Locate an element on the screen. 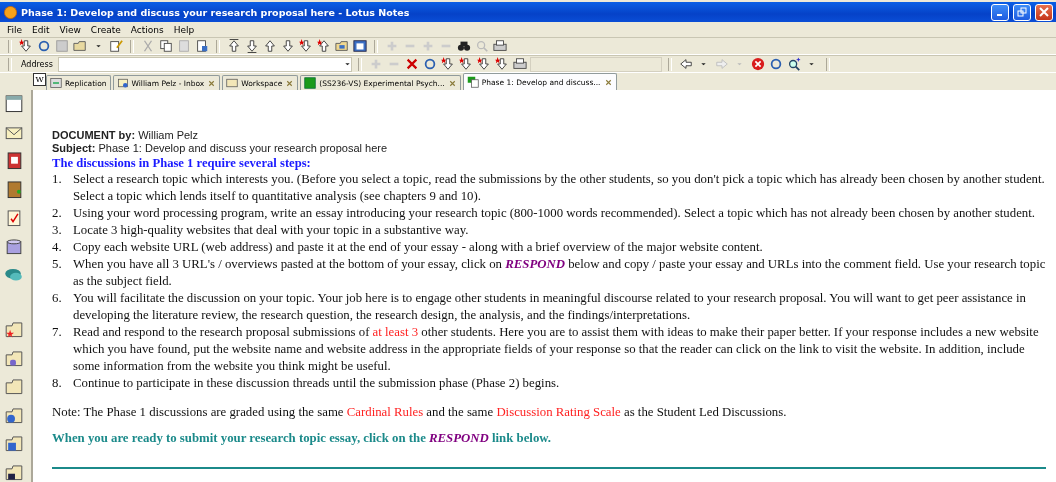 This screenshot has width=1056, height=482. menu-item: Actions is located at coordinates (147, 29).